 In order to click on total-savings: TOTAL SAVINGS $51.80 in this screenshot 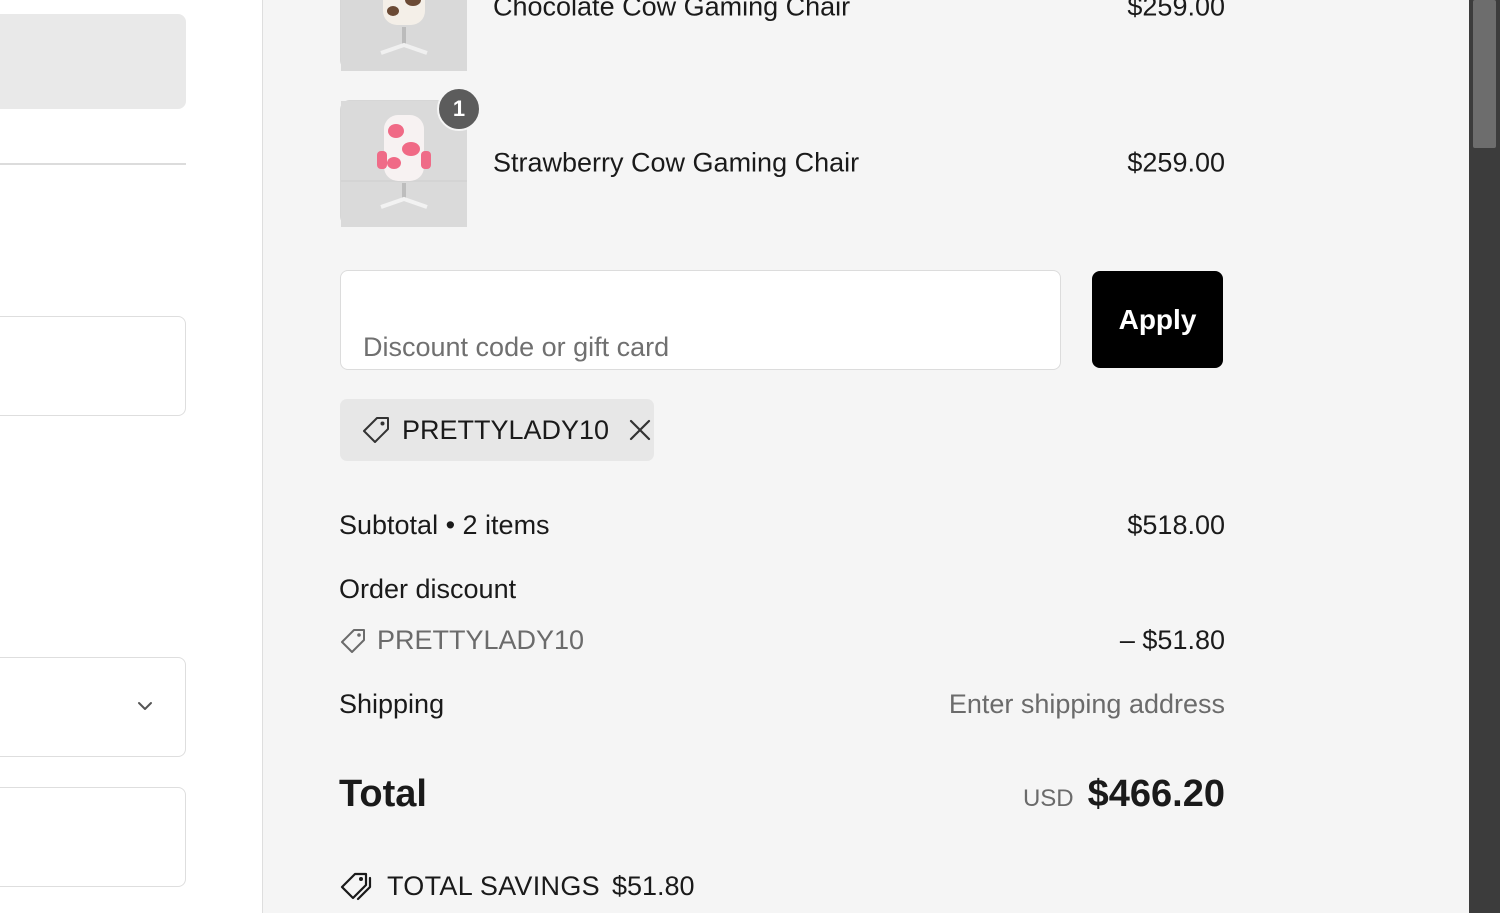, I will do `click(517, 886)`.